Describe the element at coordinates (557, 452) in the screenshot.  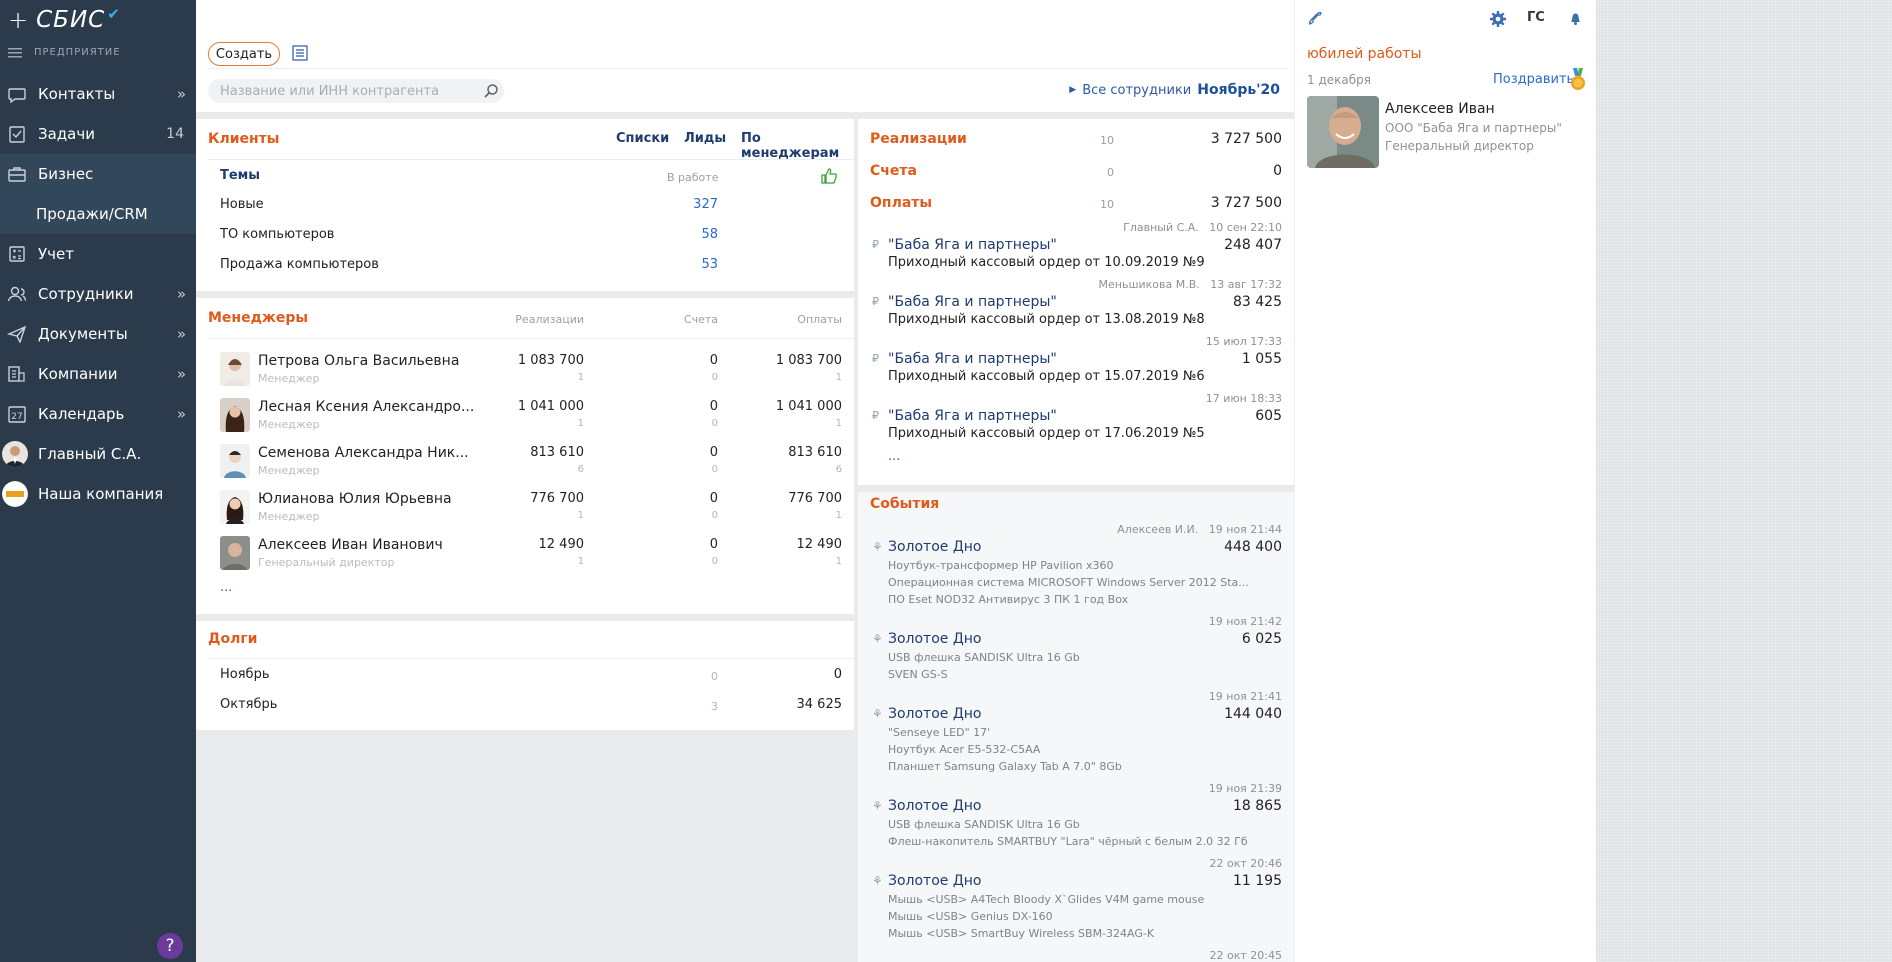
I see `manager-realizations: 813 610` at that location.